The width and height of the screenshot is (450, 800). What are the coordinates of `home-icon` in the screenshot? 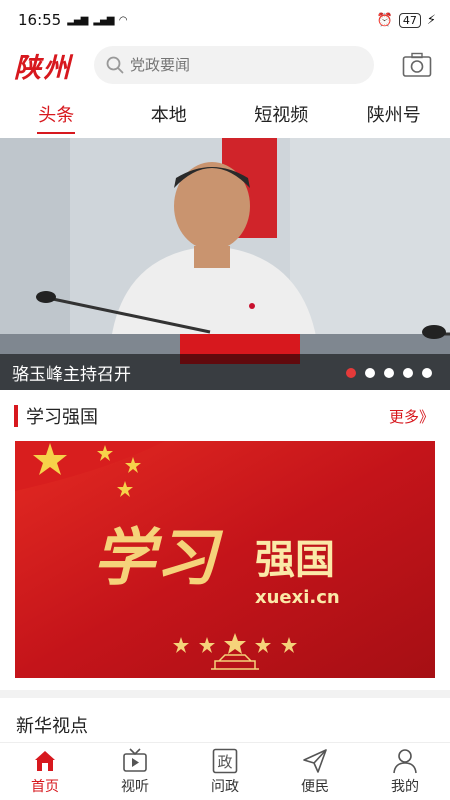 It's located at (45, 760).